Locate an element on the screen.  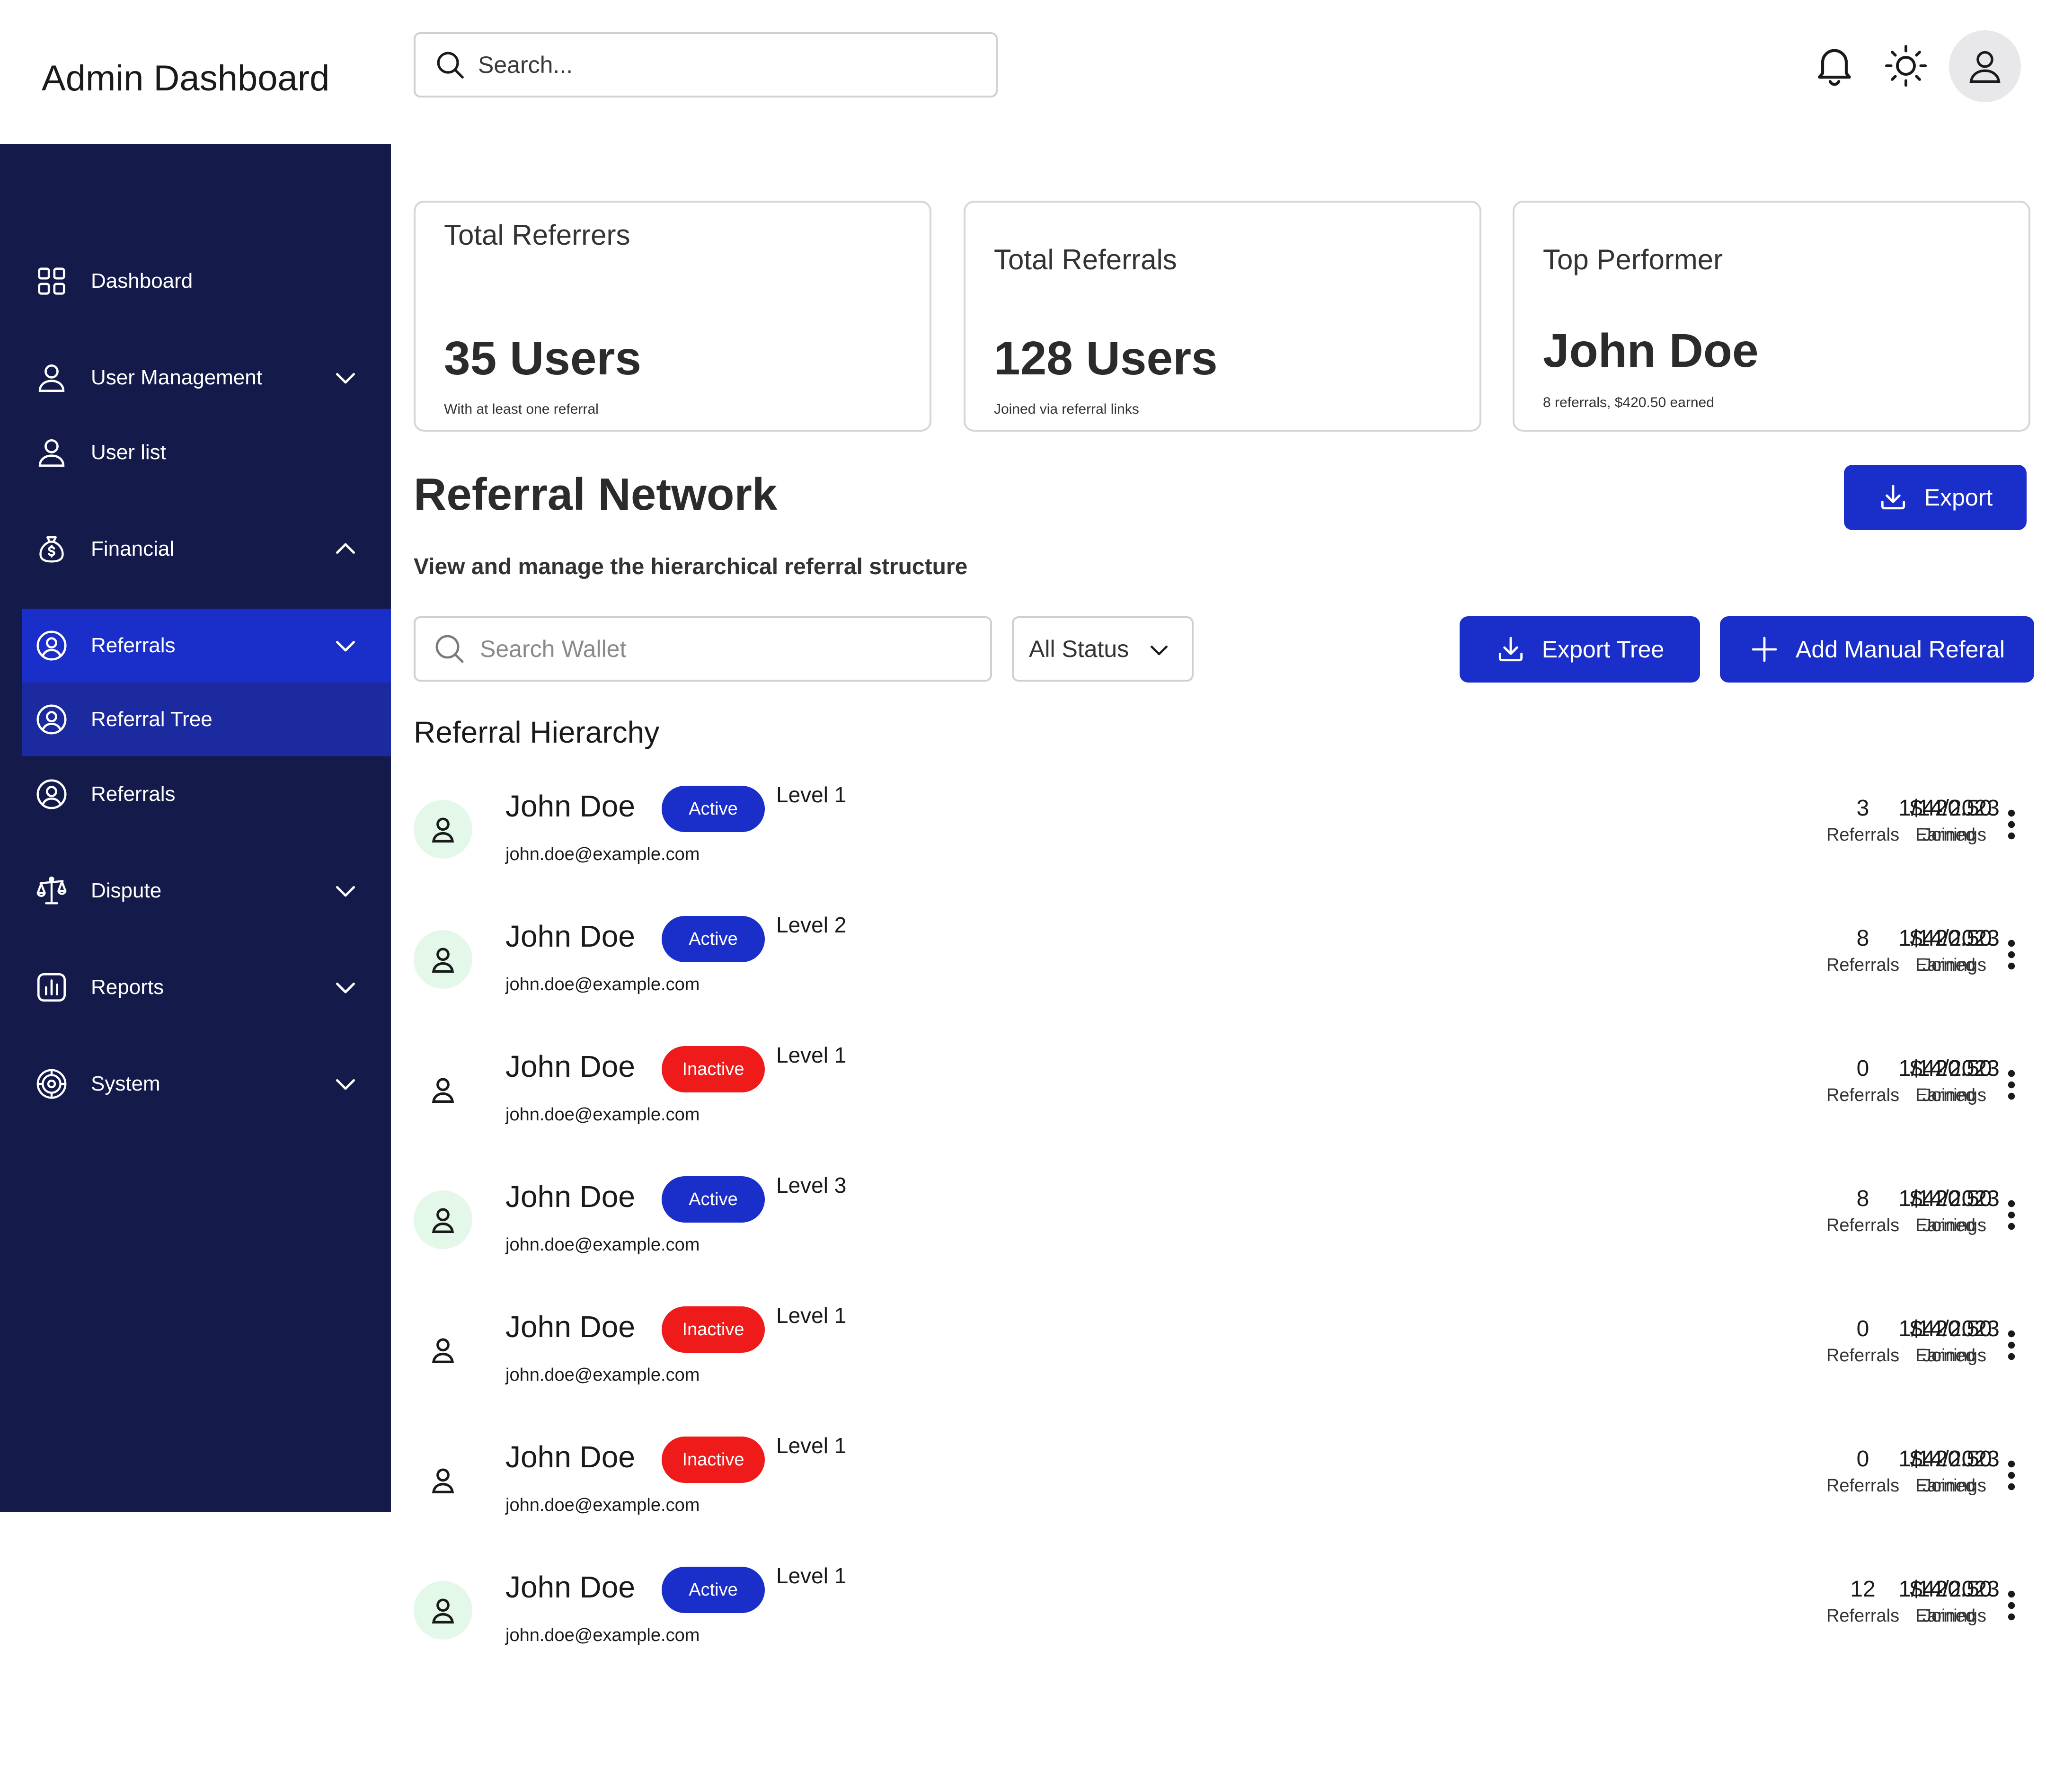
wallet-search is located at coordinates (703, 649).